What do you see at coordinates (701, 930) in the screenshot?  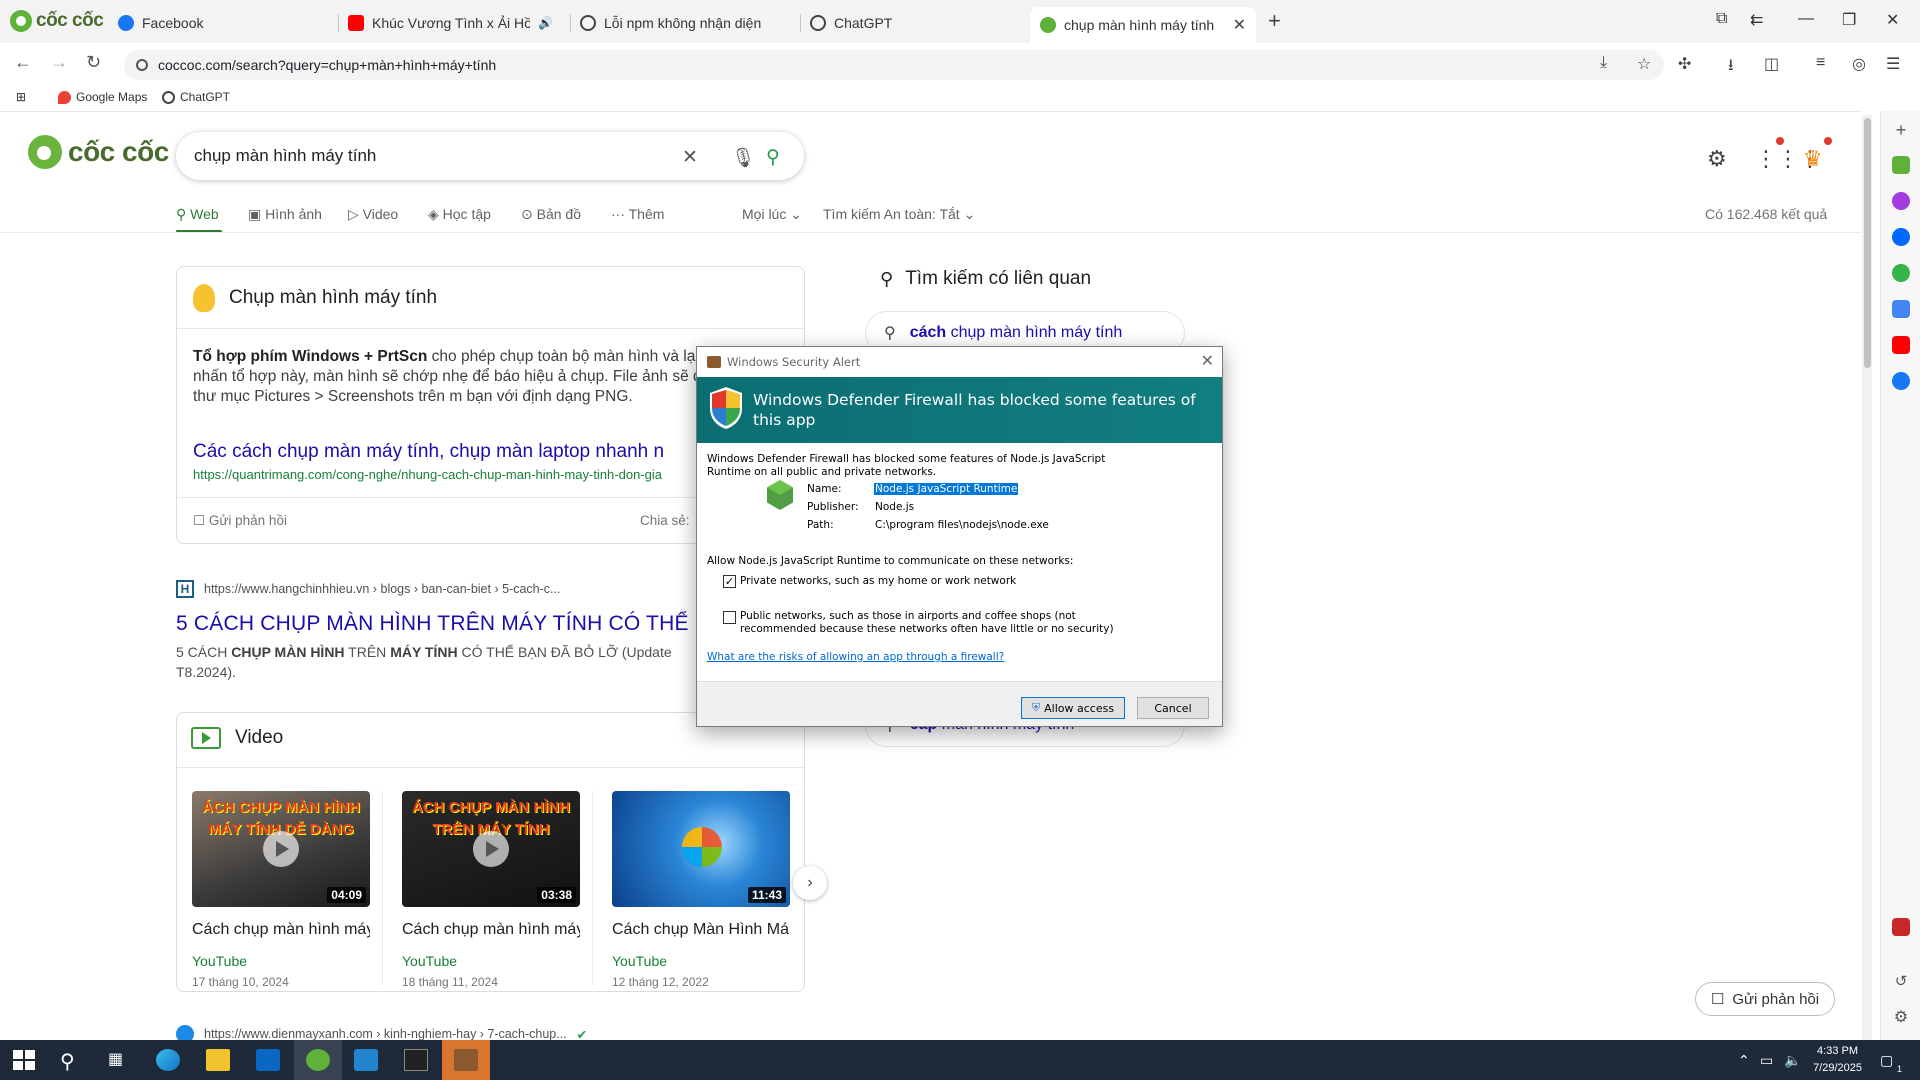 I see `video-title: Cách chụp Màn Hình Má` at bounding box center [701, 930].